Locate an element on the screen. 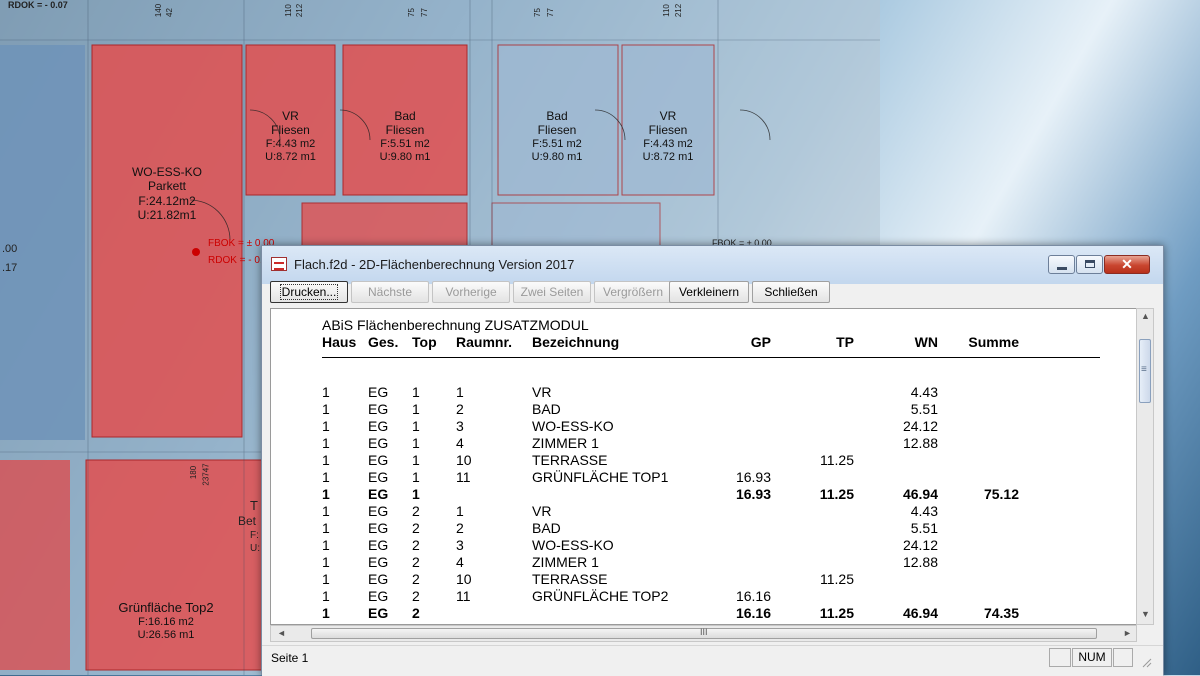 The image size is (1200, 676). maximize-button is located at coordinates (1089, 264).